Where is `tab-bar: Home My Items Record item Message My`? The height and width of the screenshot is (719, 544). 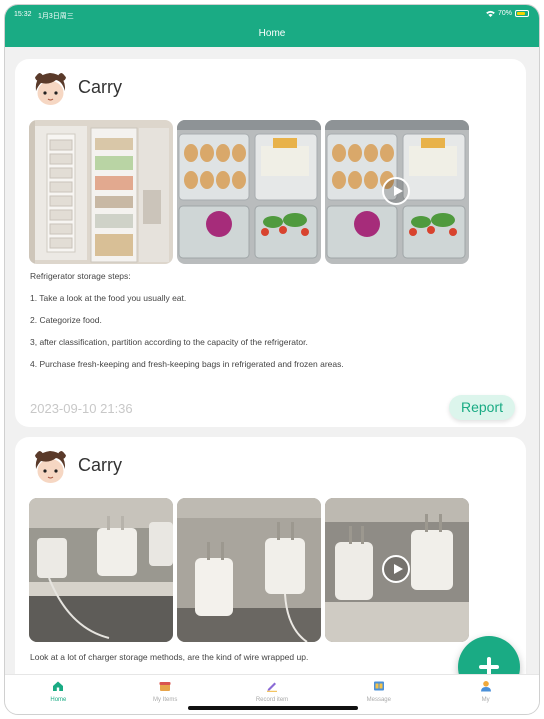
tab-bar: Home My Items Record item Message My is located at coordinates (272, 694).